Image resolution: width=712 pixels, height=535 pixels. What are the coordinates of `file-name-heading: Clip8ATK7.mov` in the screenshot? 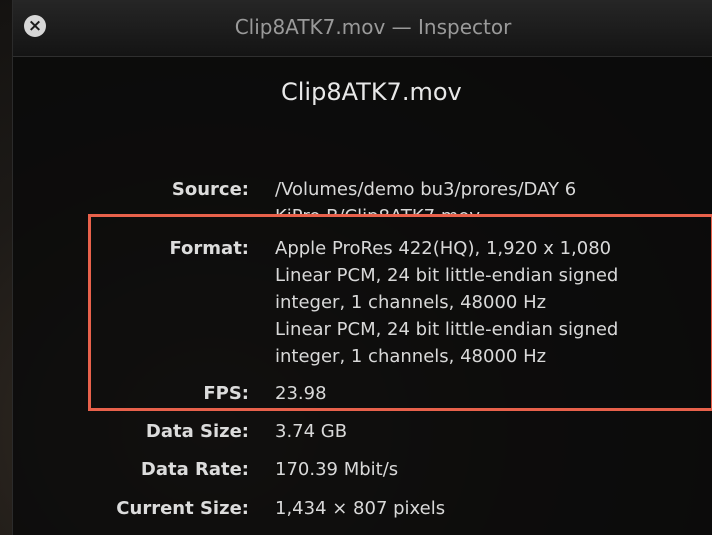 It's located at (371, 92).